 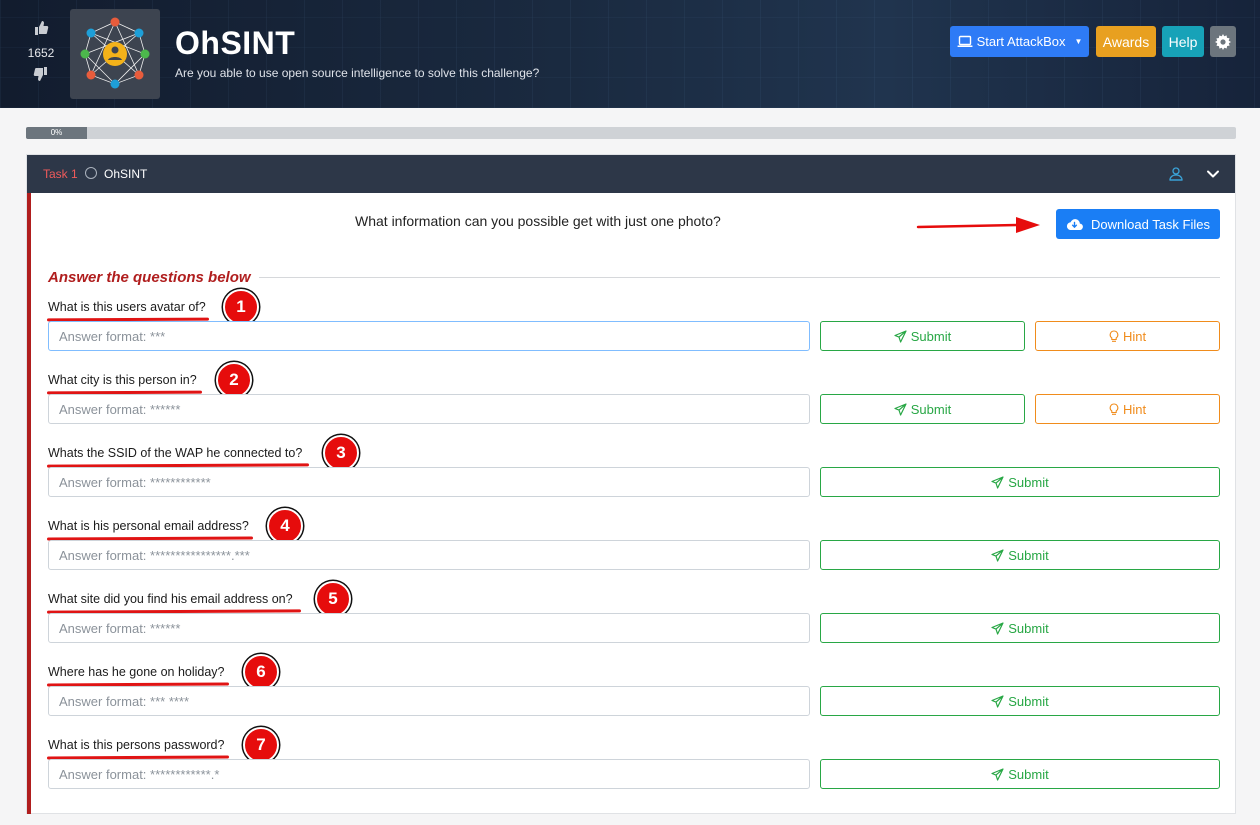 What do you see at coordinates (739, 277) in the screenshot?
I see `answers-divider` at bounding box center [739, 277].